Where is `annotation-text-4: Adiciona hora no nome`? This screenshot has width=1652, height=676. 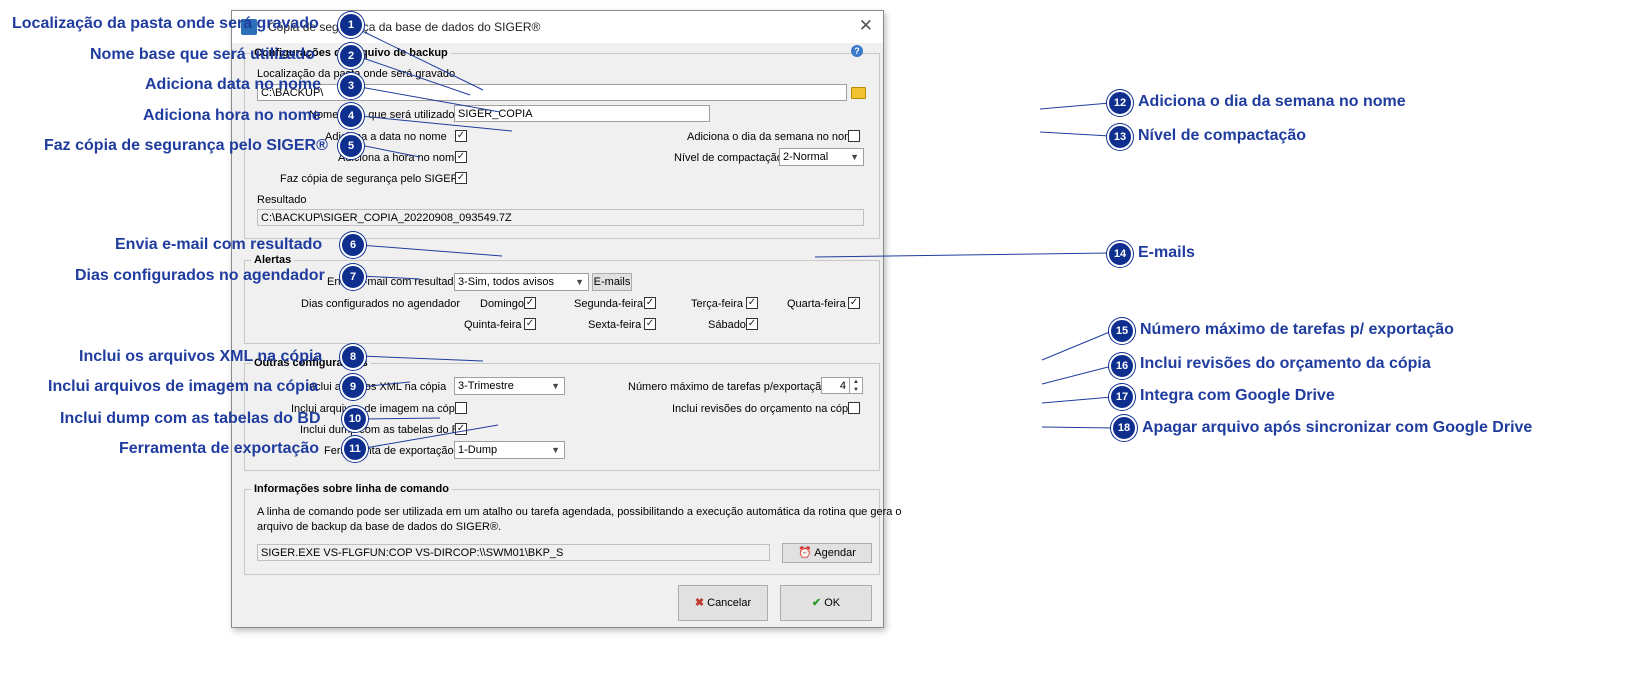
annotation-text-4: Adiciona hora no nome is located at coordinates (232, 115).